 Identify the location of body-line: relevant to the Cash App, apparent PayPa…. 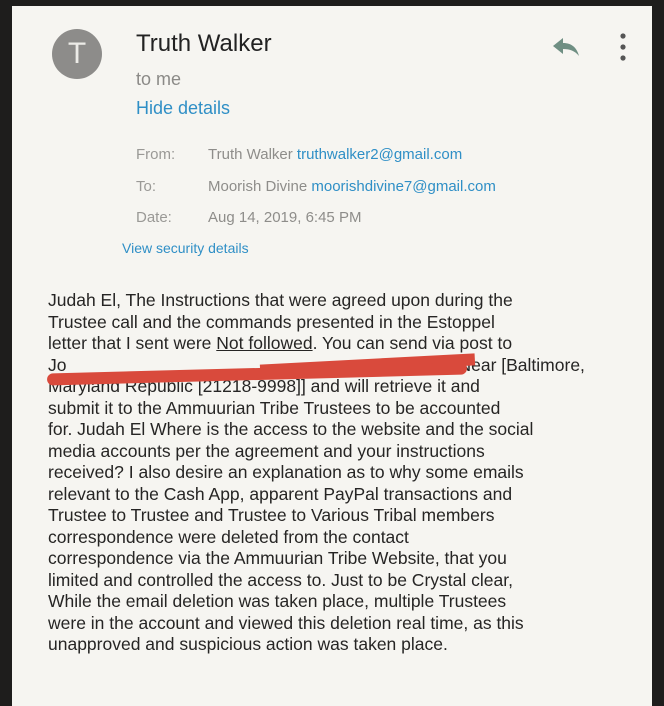
(280, 493).